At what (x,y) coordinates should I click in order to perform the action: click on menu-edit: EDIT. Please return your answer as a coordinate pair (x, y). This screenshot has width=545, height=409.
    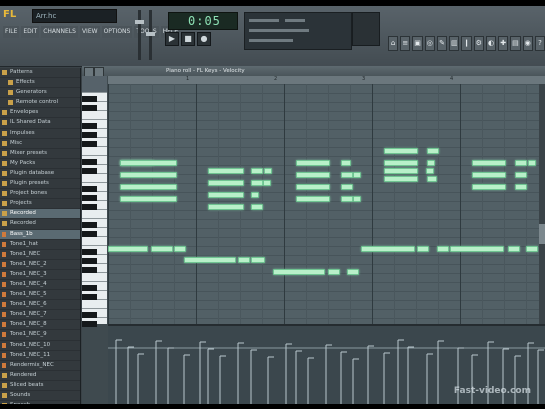
    Looking at the image, I should click on (30, 32).